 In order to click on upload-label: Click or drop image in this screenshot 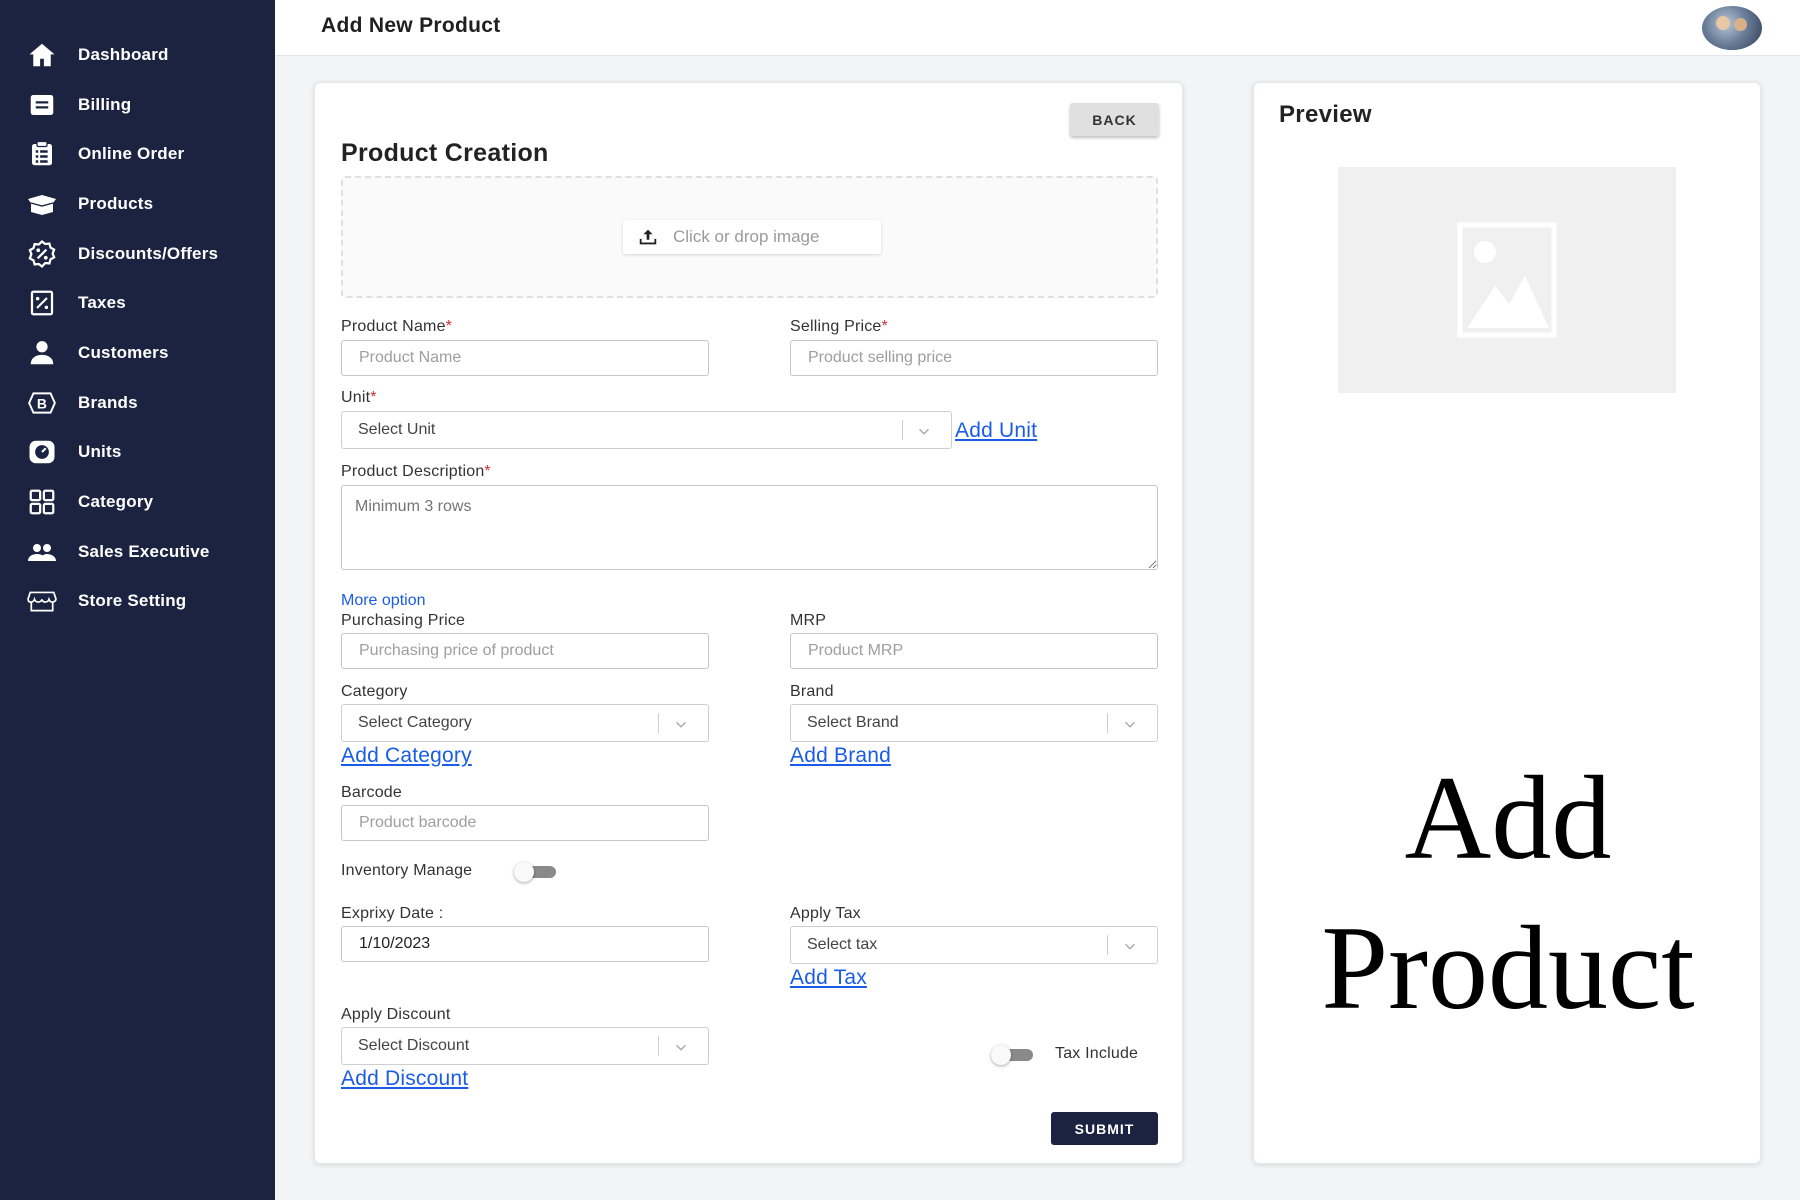, I will do `click(746, 236)`.